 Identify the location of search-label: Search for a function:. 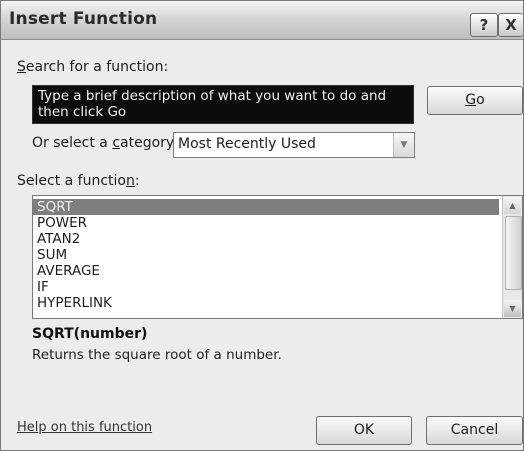
(92, 67).